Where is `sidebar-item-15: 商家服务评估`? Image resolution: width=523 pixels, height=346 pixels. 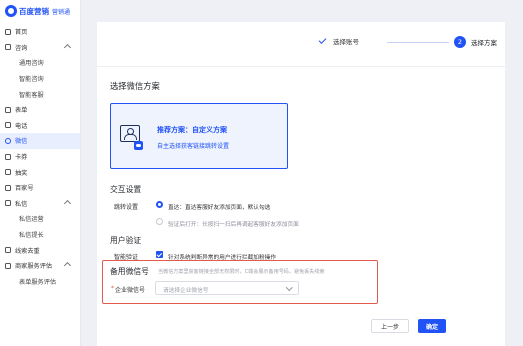 sidebar-item-15: 商家服务评估 is located at coordinates (40, 266).